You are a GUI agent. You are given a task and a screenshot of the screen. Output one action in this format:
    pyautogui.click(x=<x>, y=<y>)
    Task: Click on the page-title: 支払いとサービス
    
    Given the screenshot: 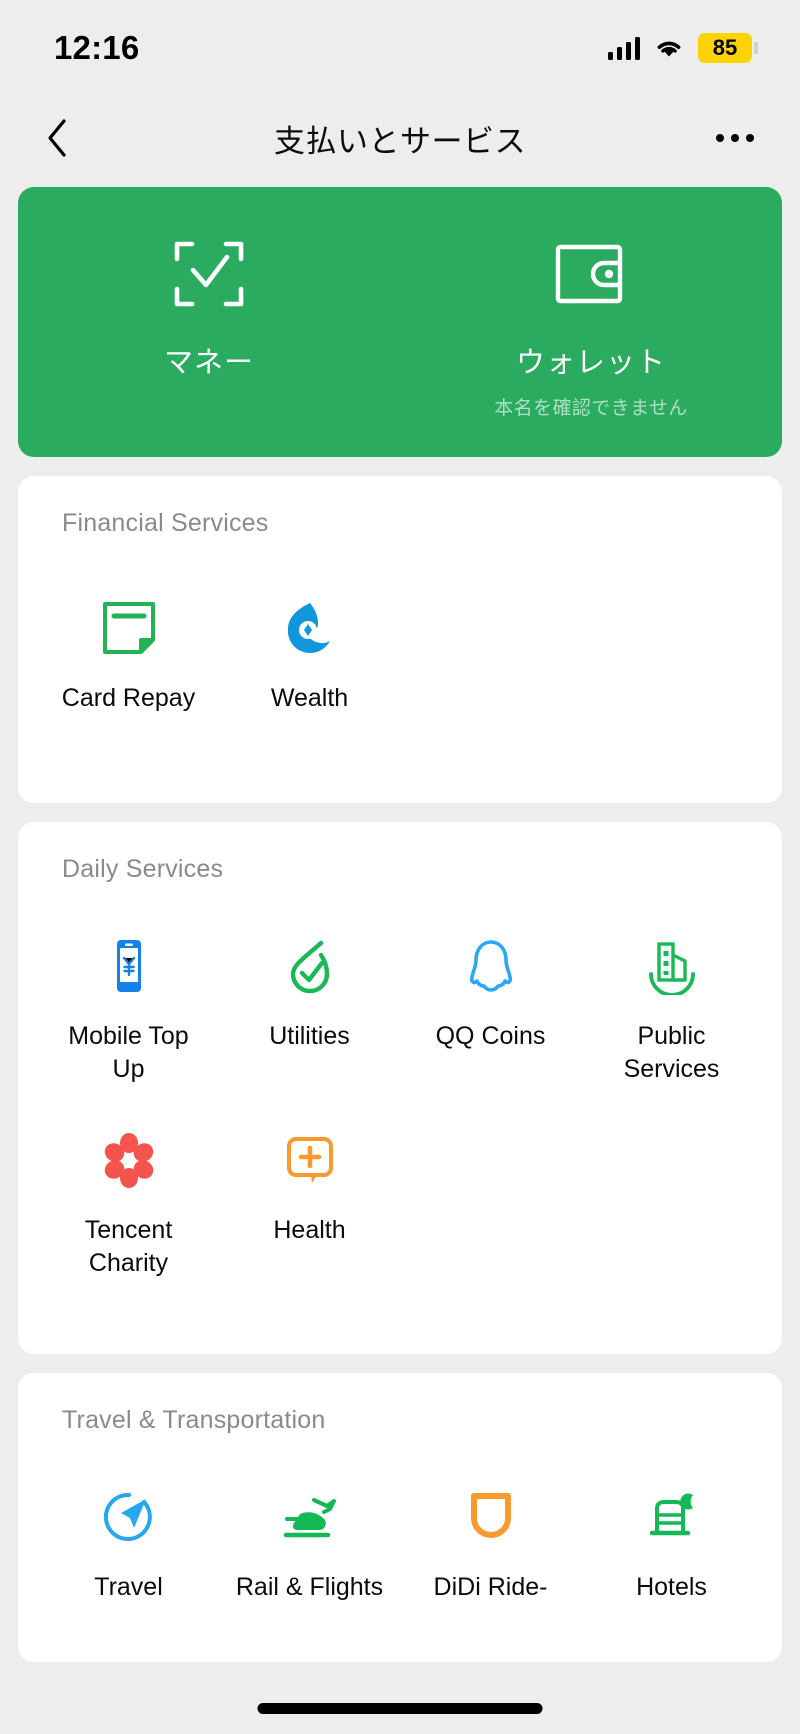 What is the action you would take?
    pyautogui.click(x=400, y=141)
    